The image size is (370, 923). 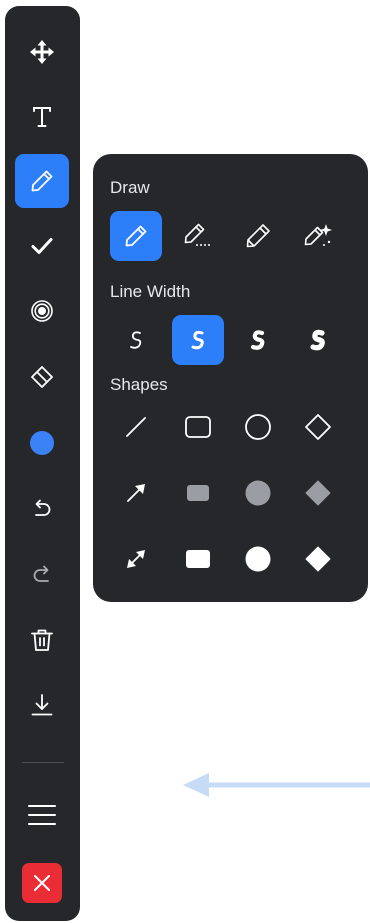 I want to click on diamond-filled-white-icon, so click(x=318, y=559).